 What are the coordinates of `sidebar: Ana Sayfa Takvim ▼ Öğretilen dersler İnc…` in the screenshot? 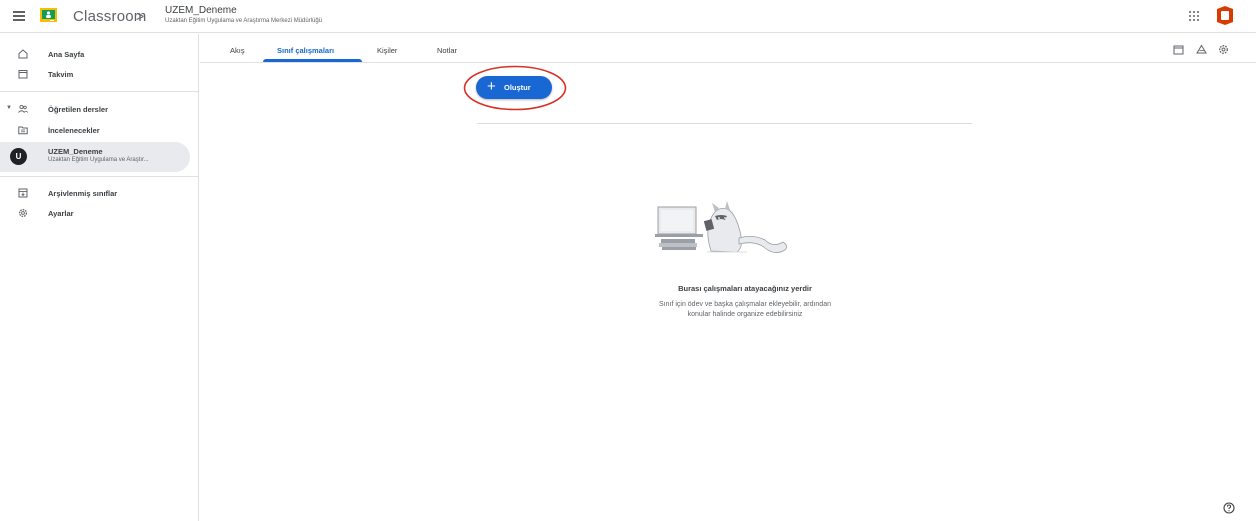 It's located at (99, 277).